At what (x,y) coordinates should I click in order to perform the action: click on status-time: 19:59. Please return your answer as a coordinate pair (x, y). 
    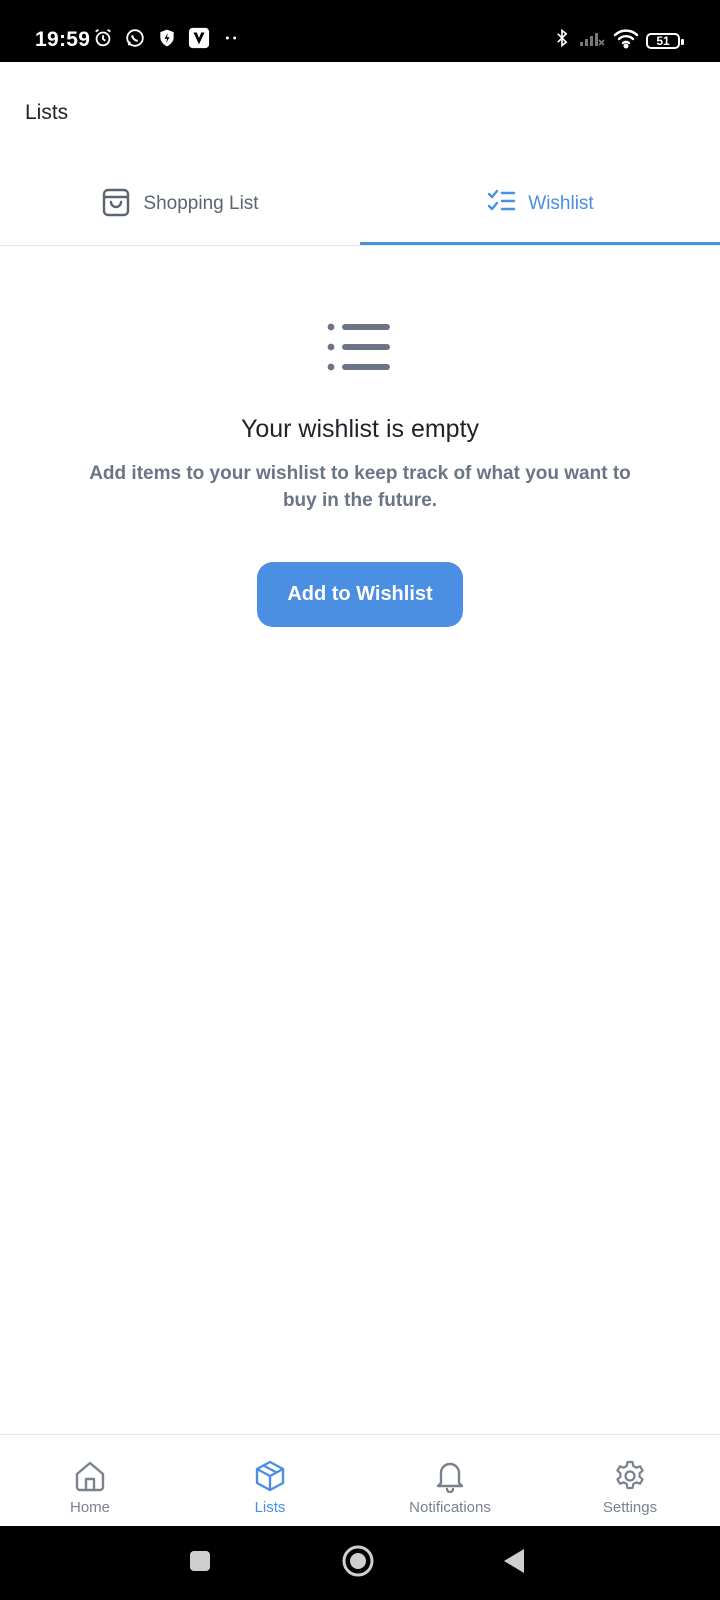
    Looking at the image, I should click on (63, 39).